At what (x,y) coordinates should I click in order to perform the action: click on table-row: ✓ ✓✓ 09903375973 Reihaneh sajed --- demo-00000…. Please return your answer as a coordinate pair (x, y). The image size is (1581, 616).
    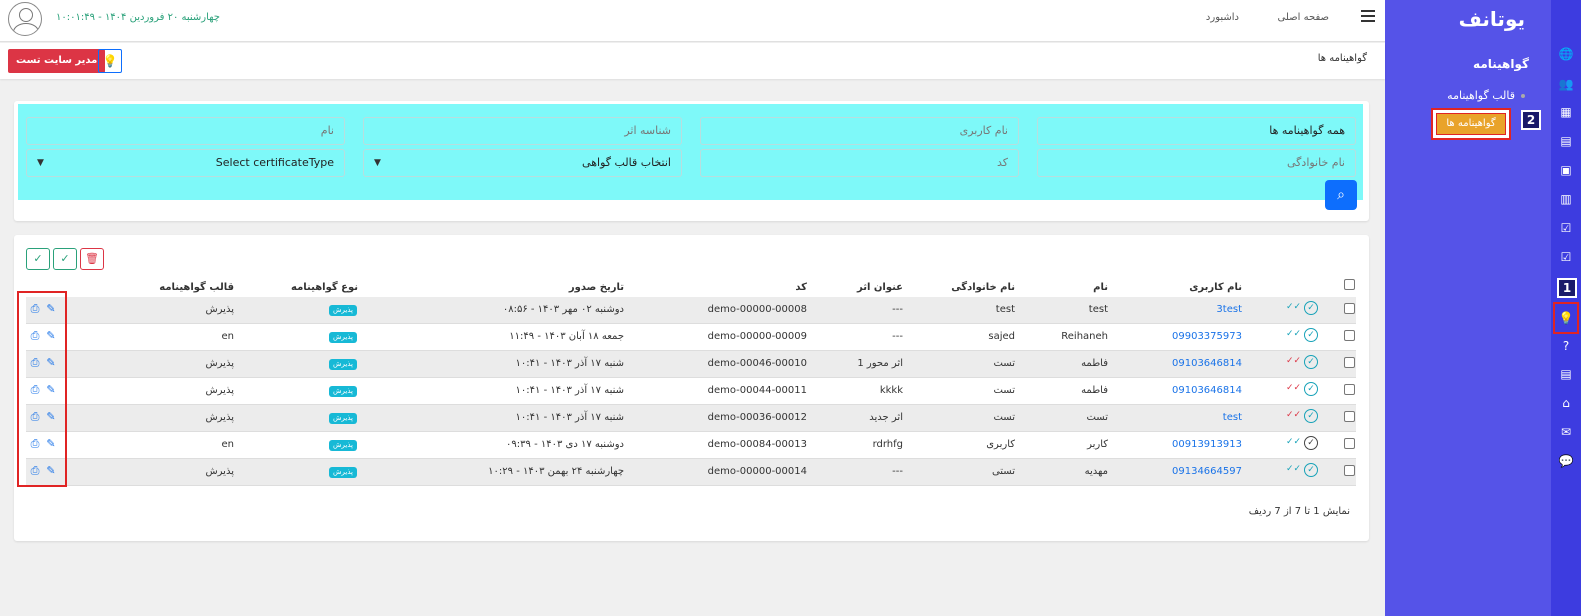
    Looking at the image, I should click on (691, 337).